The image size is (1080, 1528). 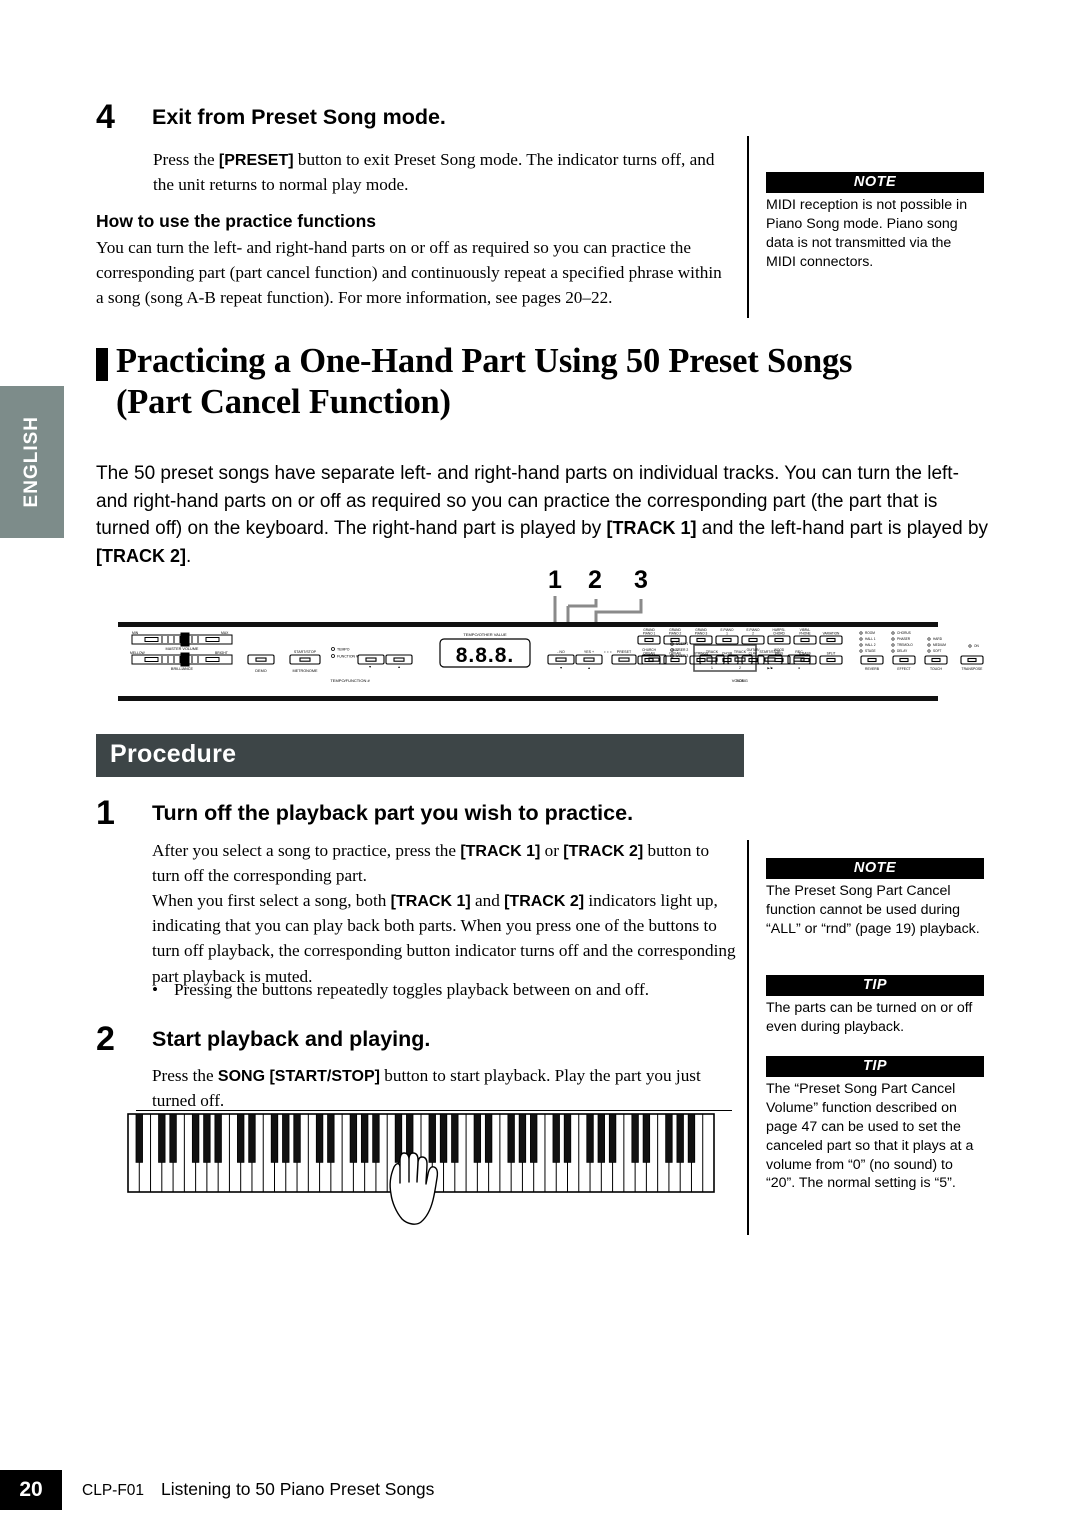 What do you see at coordinates (905, 645) in the screenshot?
I see `svg-text: TREMOLO` at bounding box center [905, 645].